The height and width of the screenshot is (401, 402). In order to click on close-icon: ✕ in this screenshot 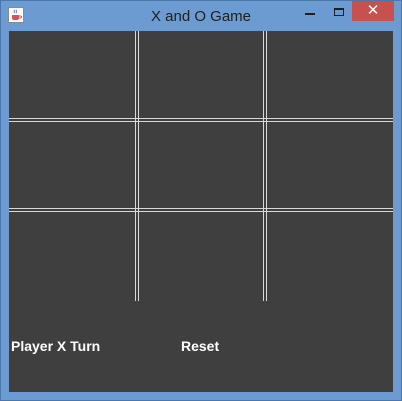, I will do `click(373, 10)`.